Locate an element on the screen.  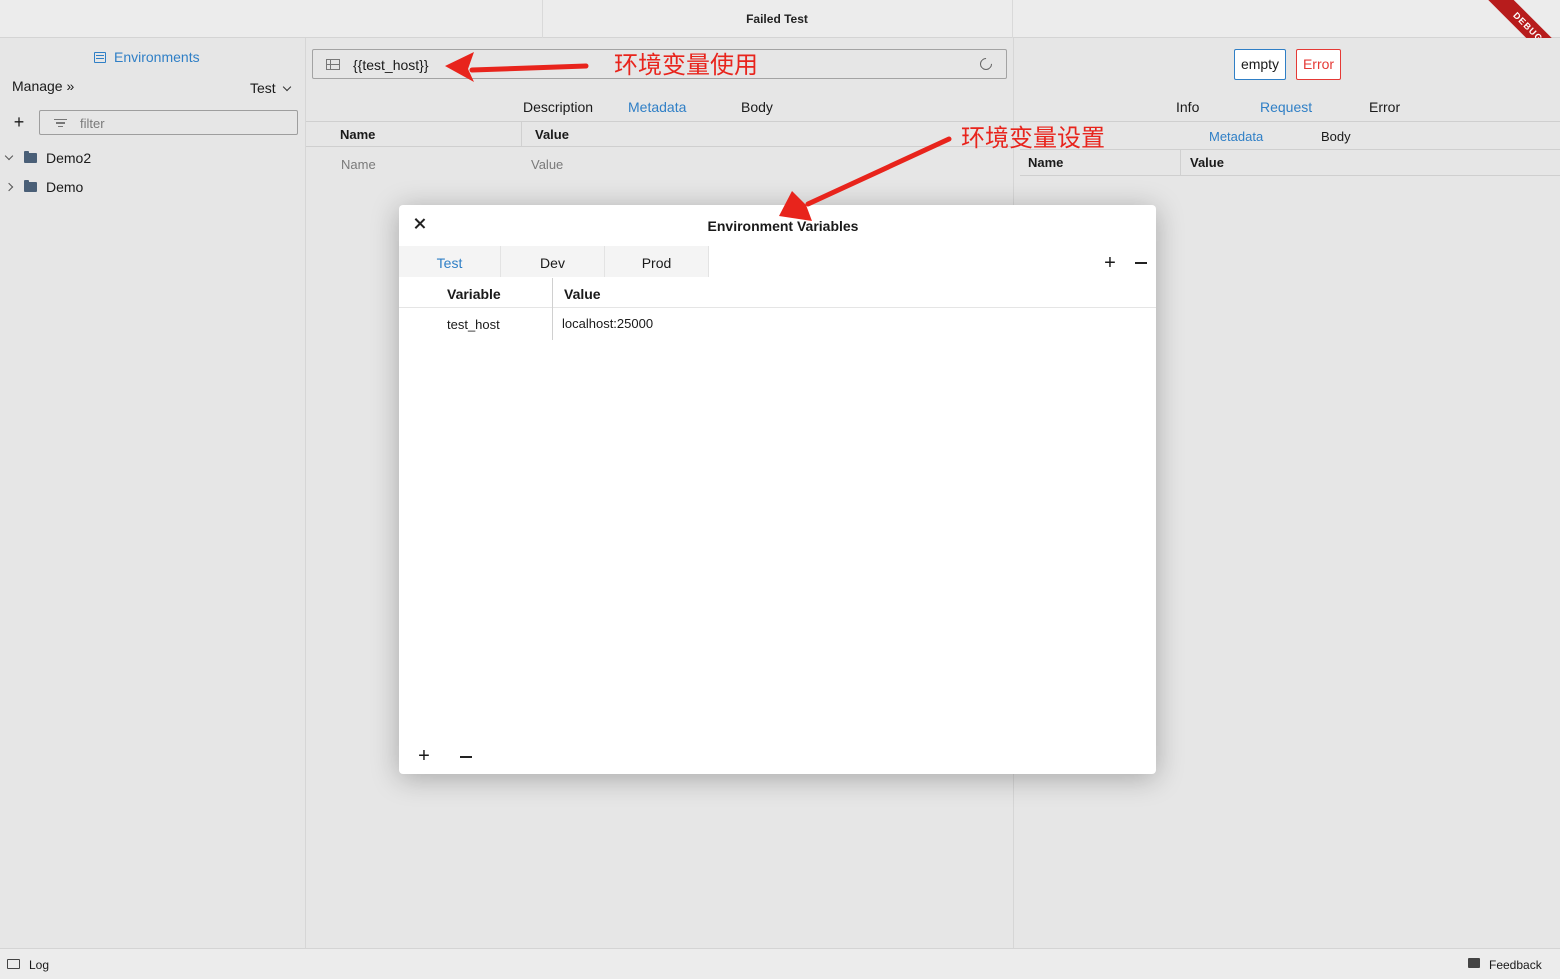
table-icon is located at coordinates (333, 64).